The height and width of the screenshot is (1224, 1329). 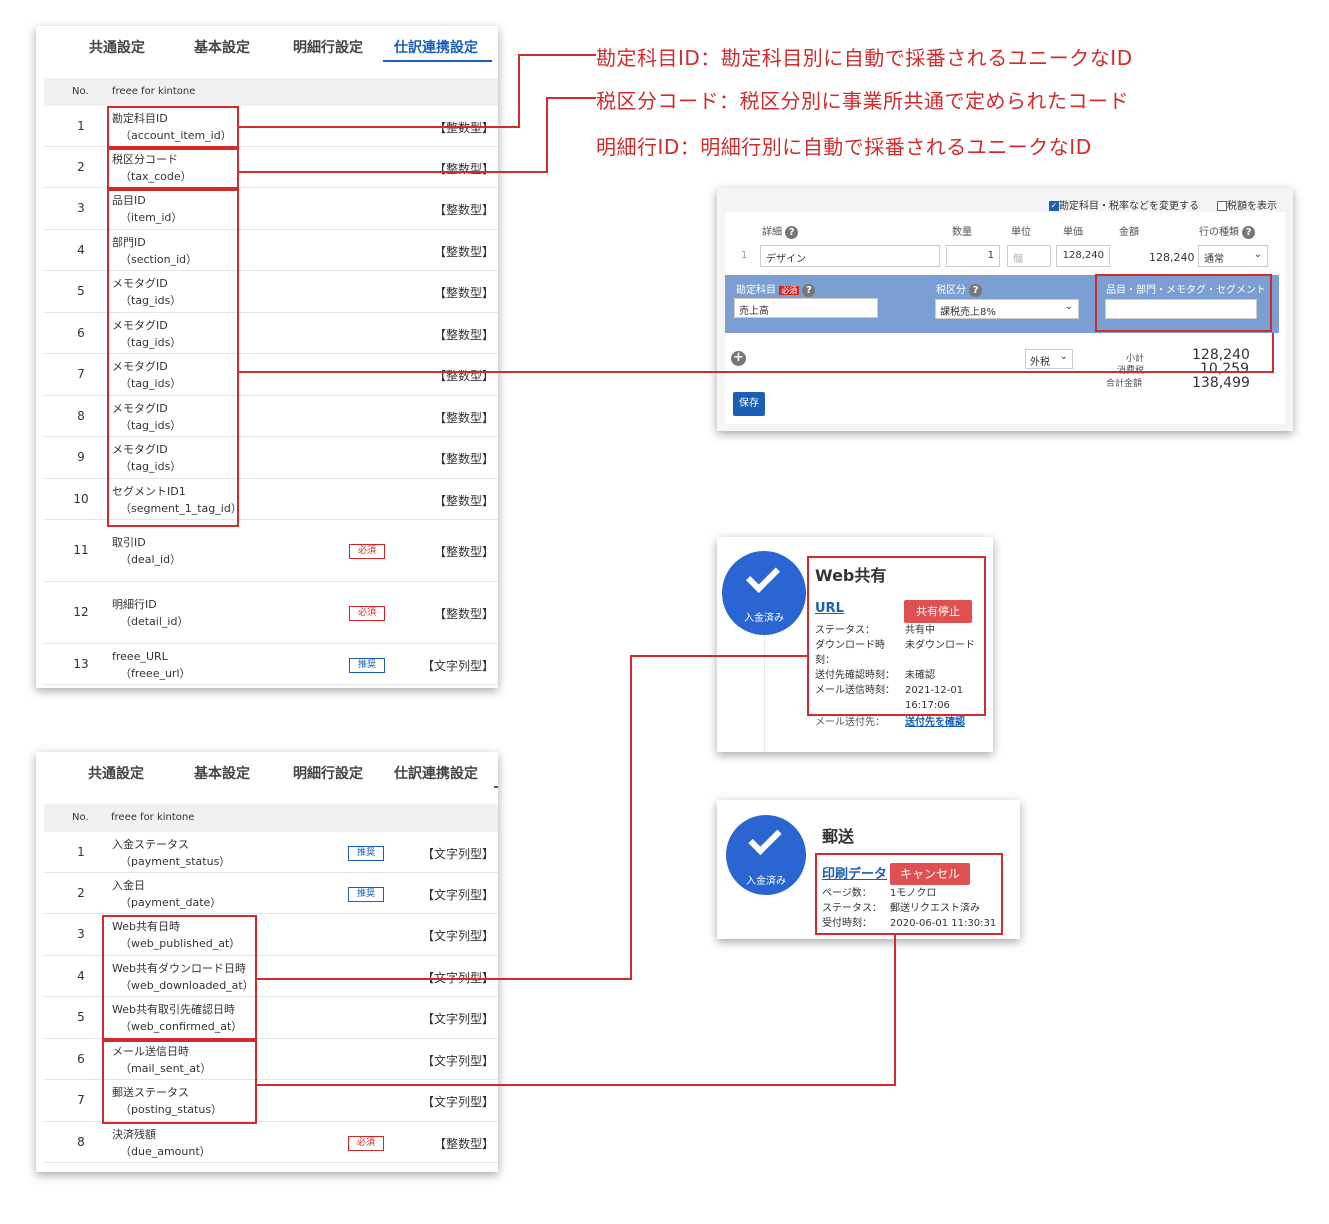 I want to click on tax-select: 課税売上8% ⌄, so click(x=1007, y=309).